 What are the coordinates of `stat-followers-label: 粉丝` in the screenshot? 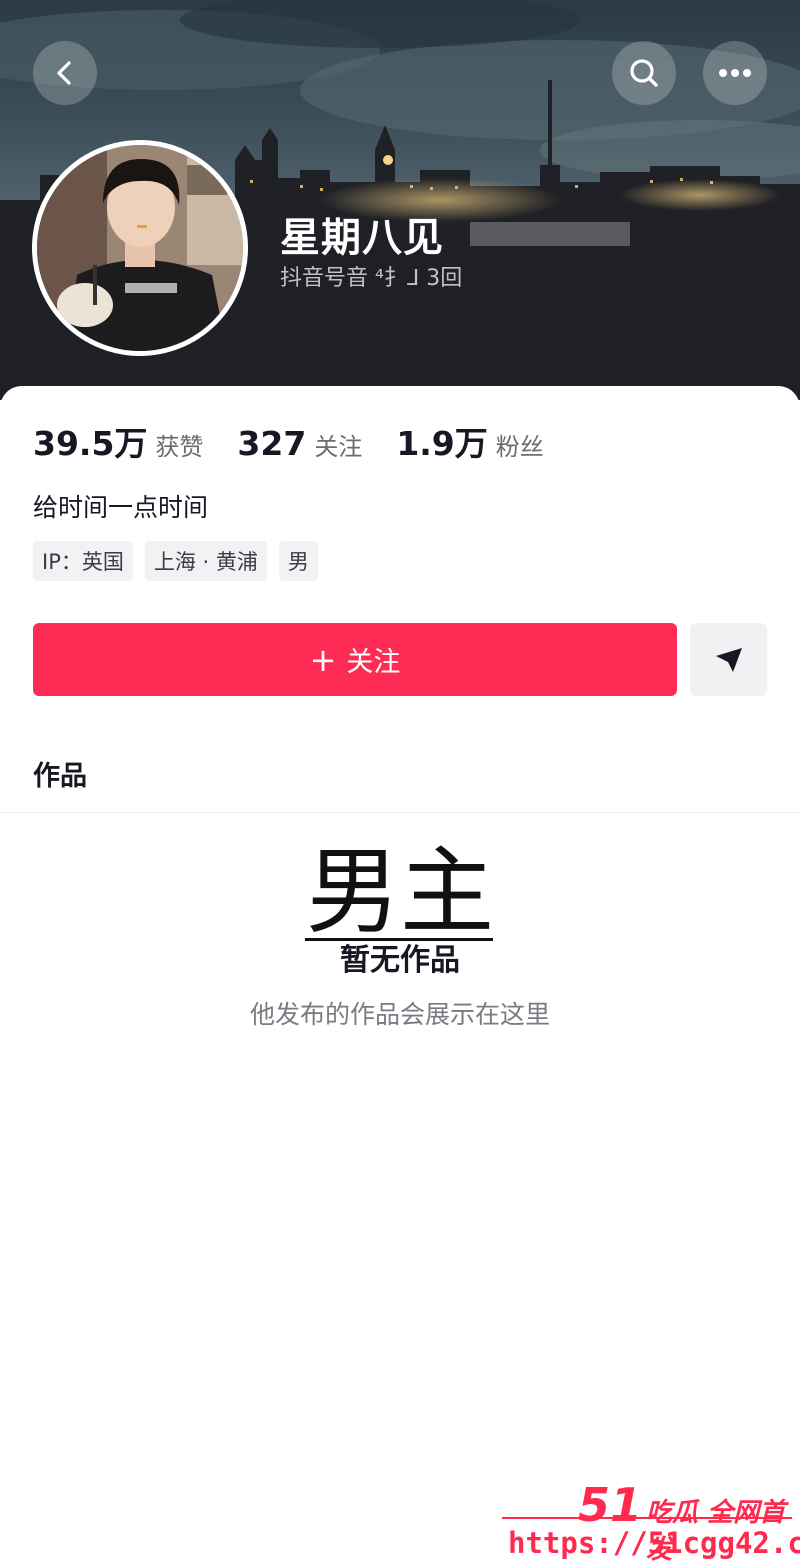 It's located at (519, 447).